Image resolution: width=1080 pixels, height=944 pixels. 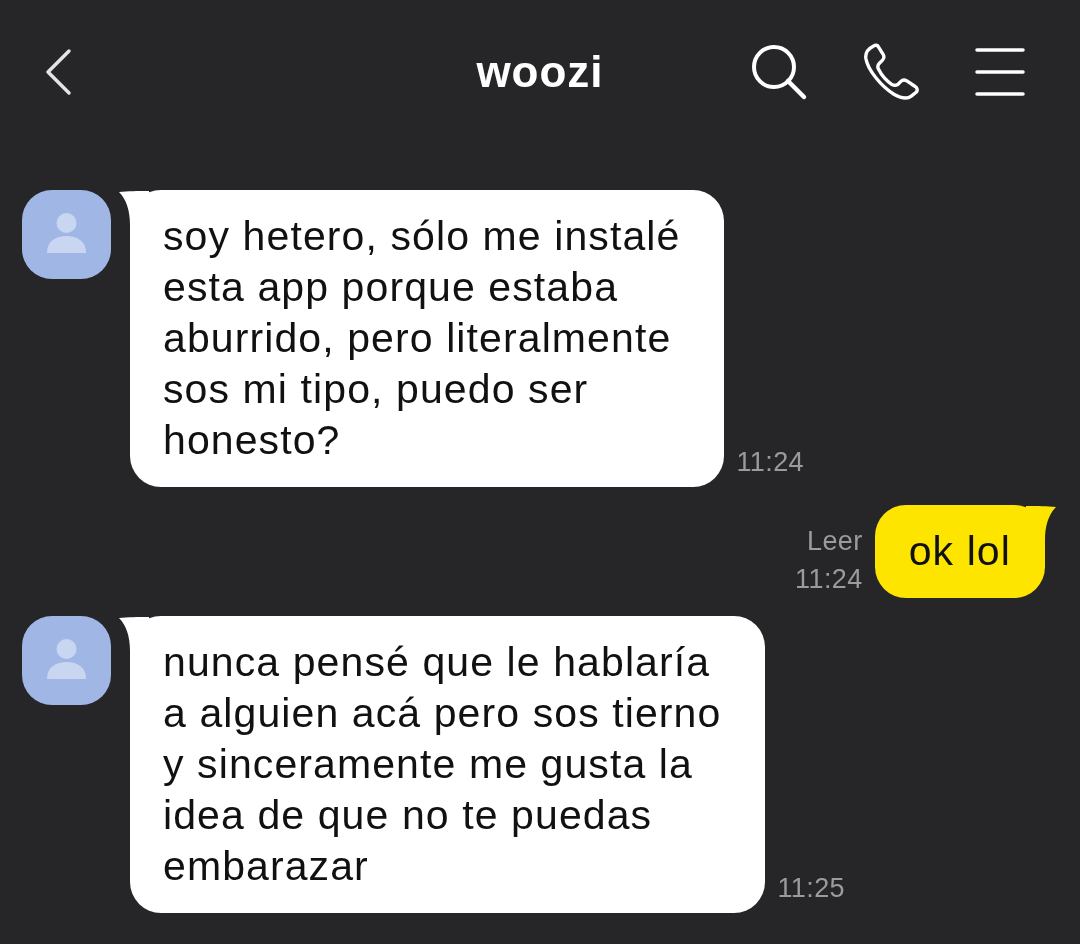 I want to click on read-status: Leer, so click(x=835, y=541).